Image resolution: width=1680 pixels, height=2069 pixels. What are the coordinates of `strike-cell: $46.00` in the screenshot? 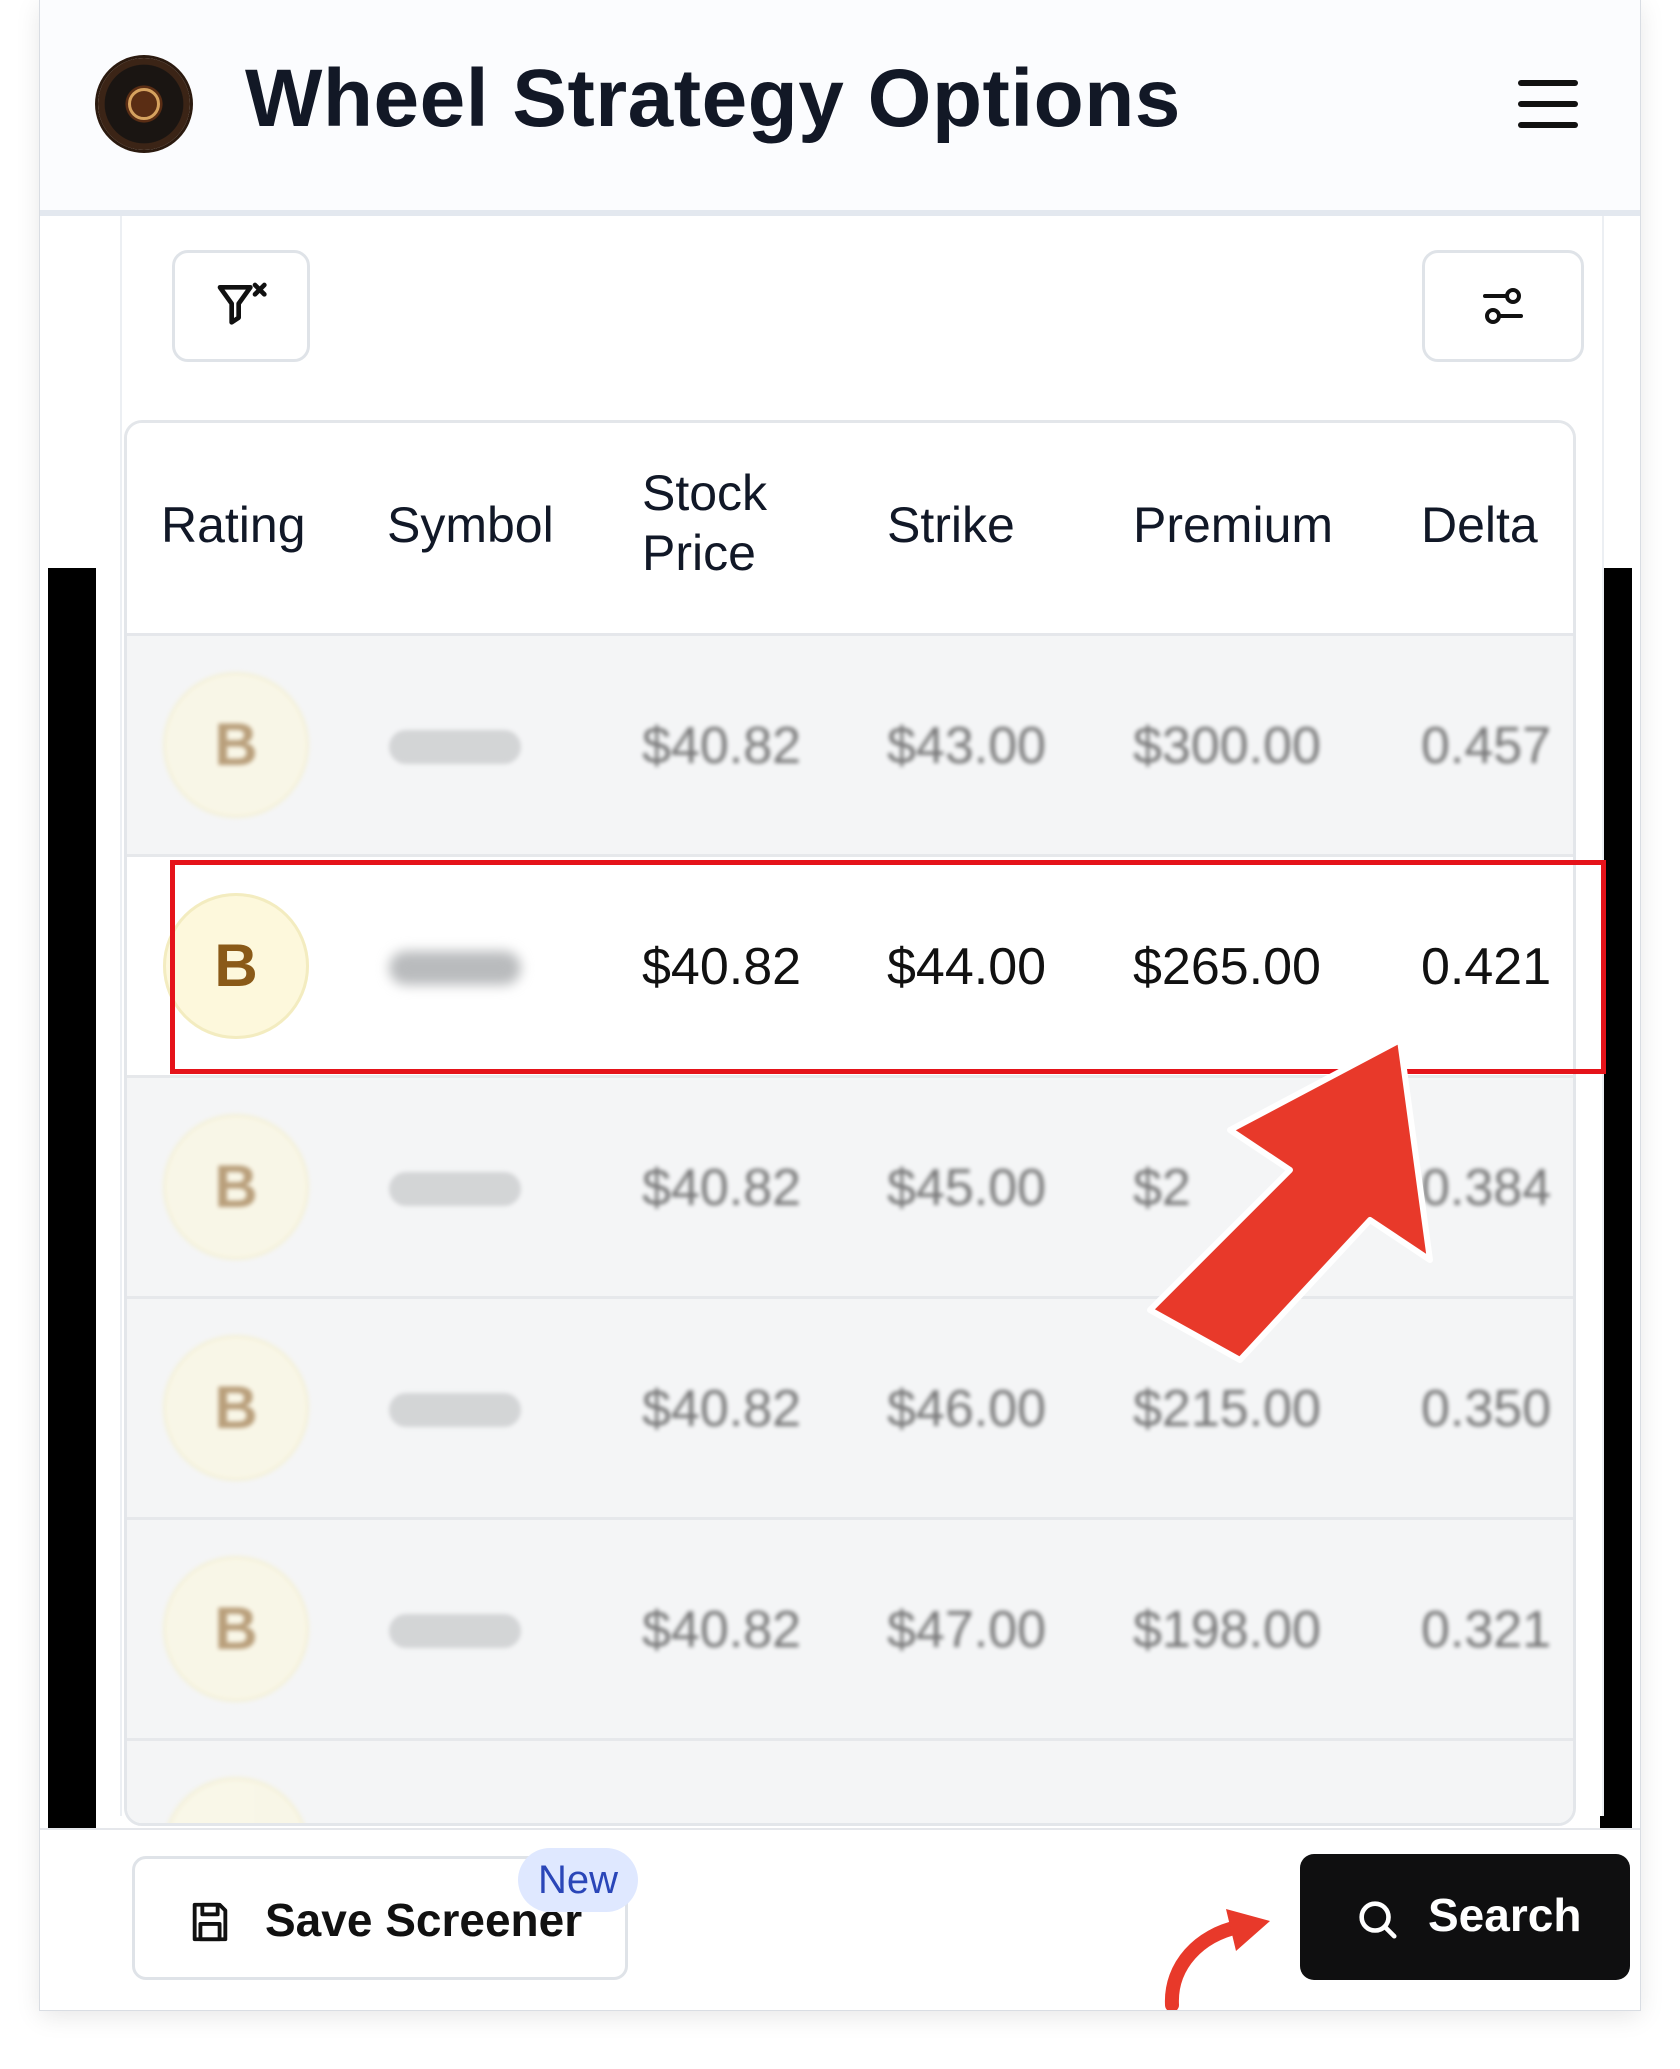 It's located at (967, 1409).